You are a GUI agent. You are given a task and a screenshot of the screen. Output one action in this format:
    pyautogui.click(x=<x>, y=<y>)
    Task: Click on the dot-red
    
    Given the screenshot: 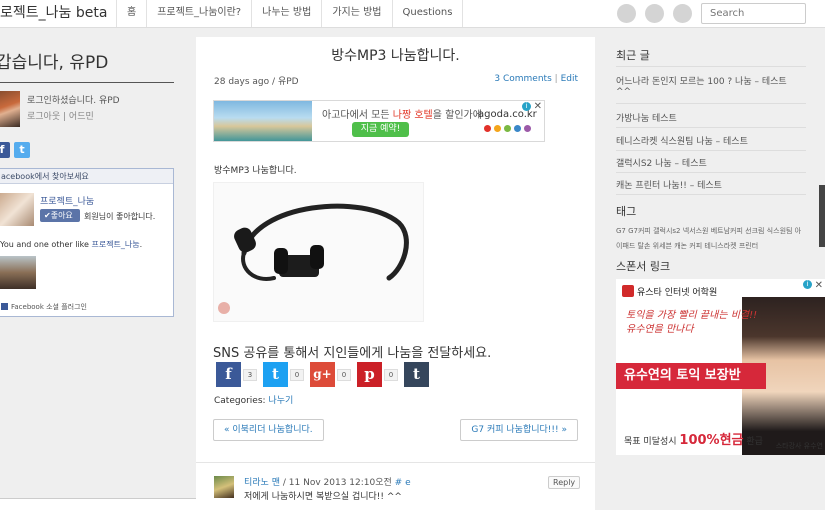 What is the action you would take?
    pyautogui.click(x=487, y=128)
    